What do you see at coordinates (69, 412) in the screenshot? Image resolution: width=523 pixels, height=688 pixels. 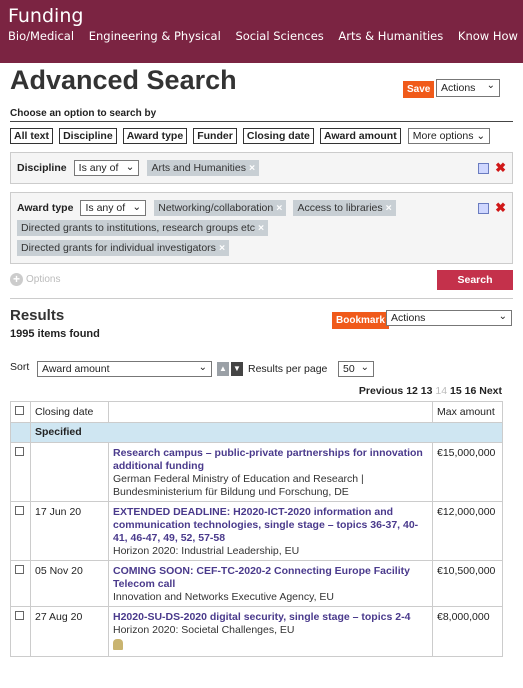 I see `column-header-closing-date: Closing date` at bounding box center [69, 412].